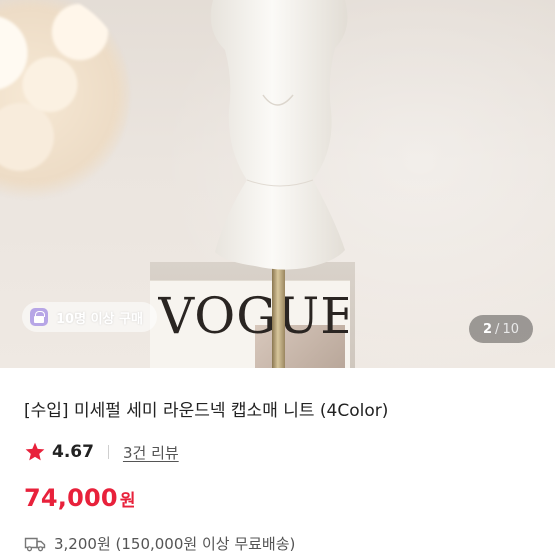 The image size is (555, 555). I want to click on rating-divider, so click(108, 452).